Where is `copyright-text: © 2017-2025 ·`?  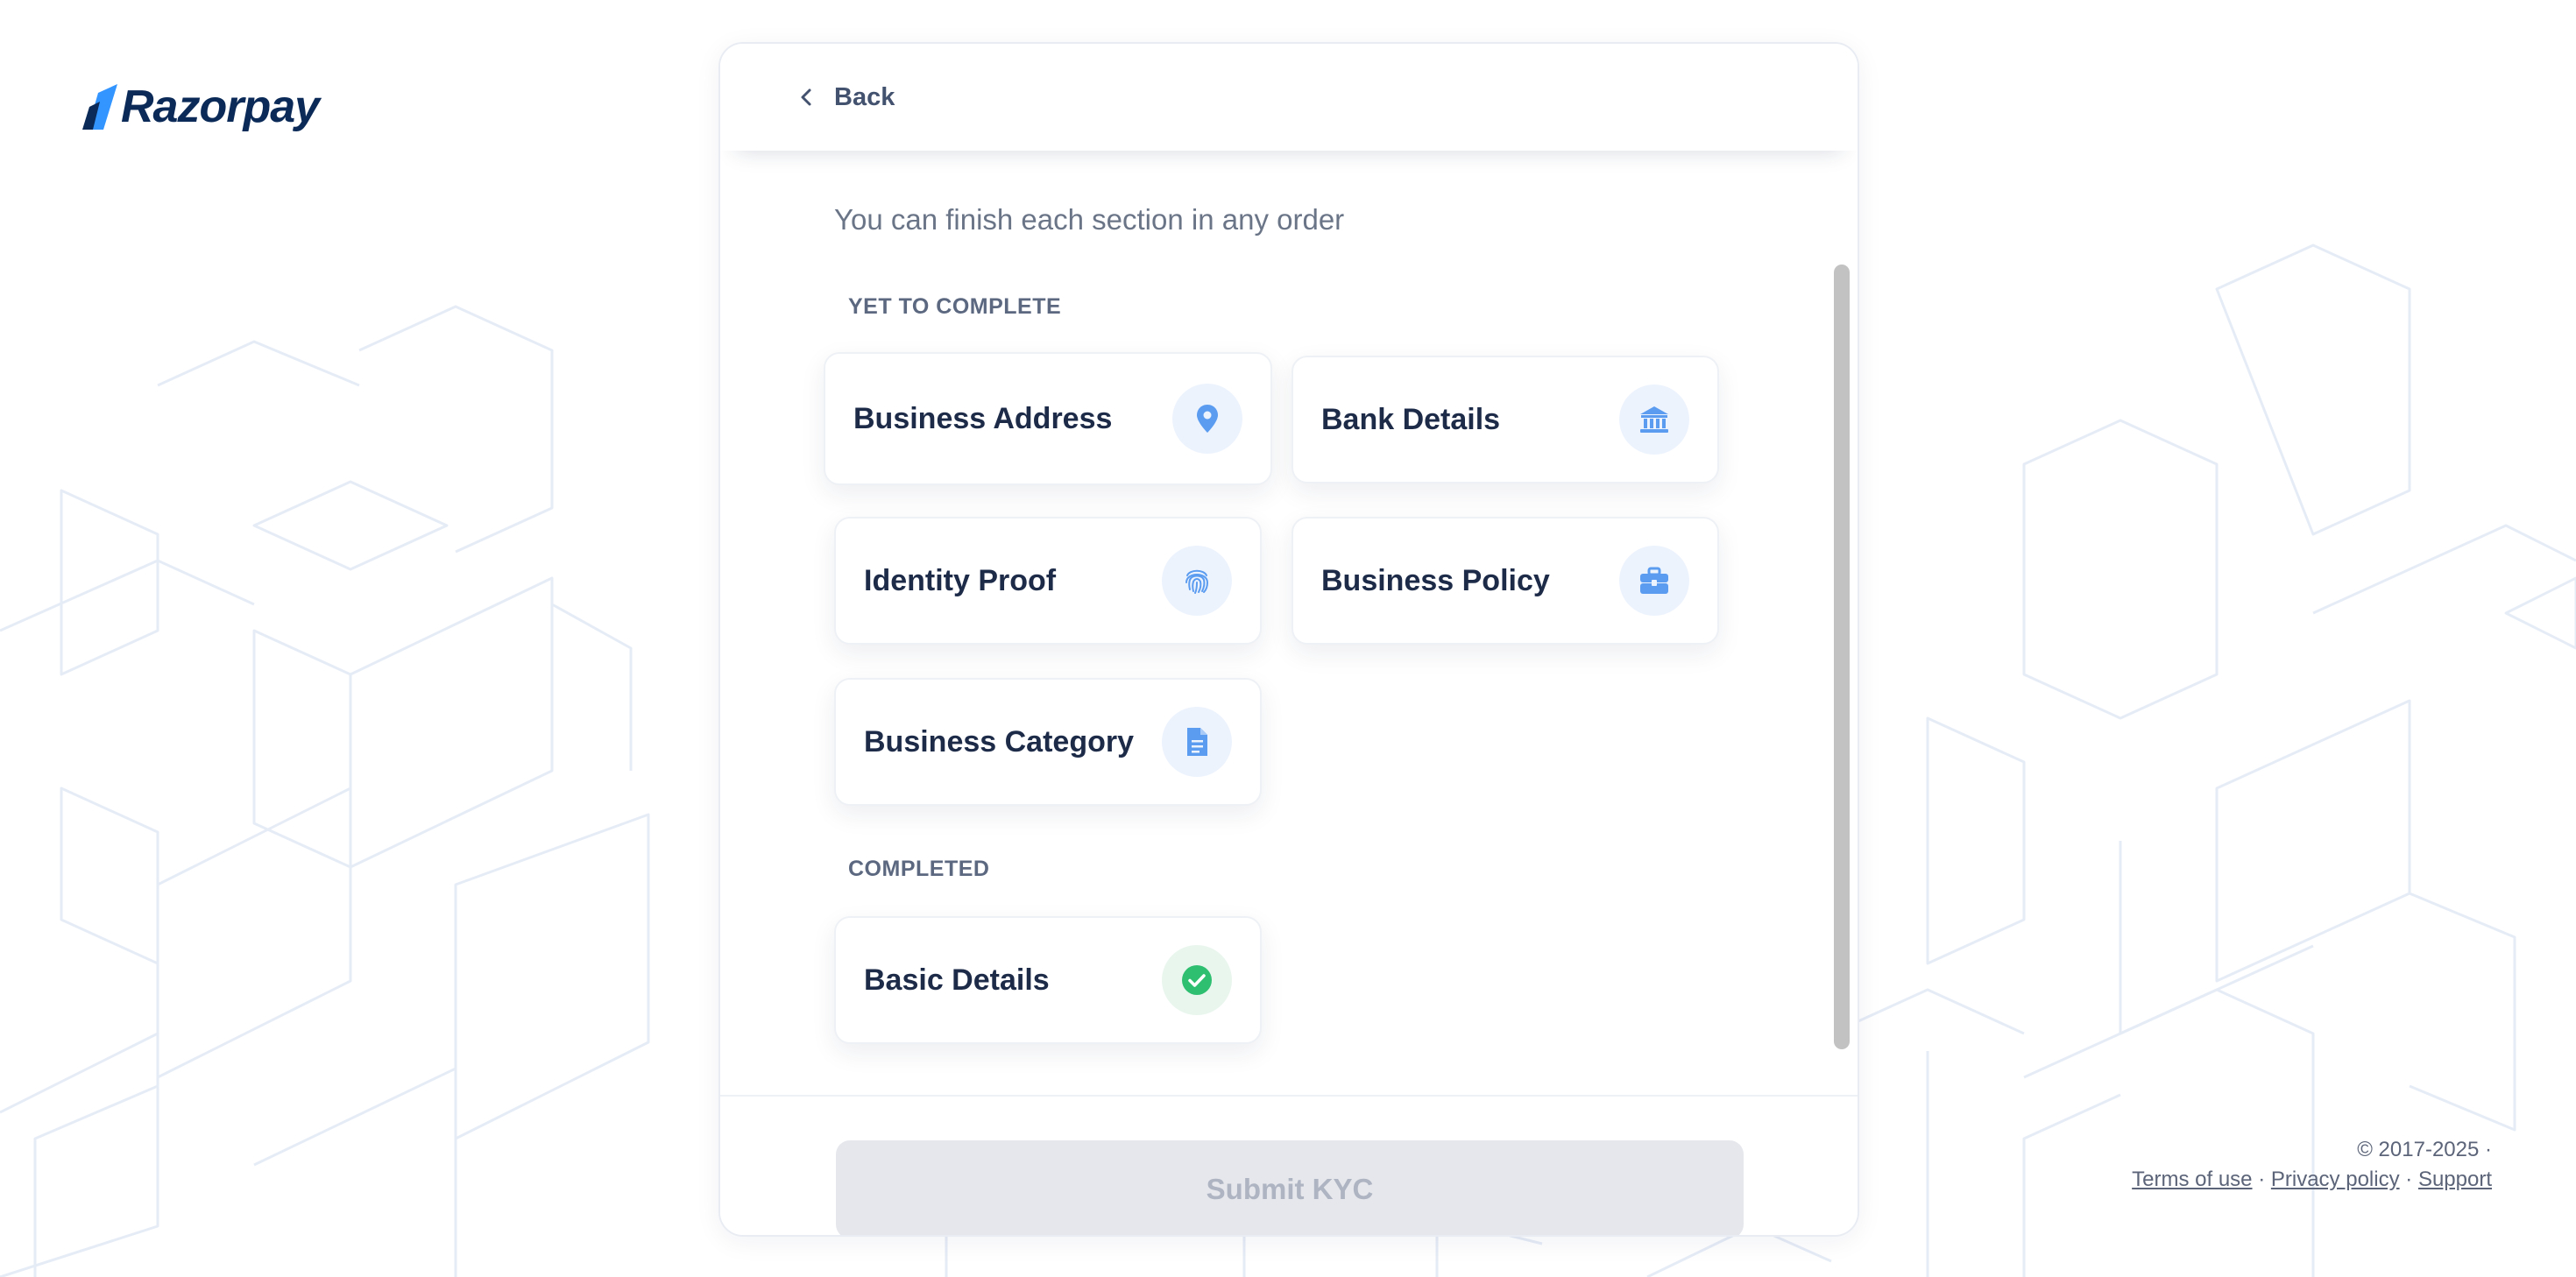
copyright-text: © 2017-2025 · is located at coordinates (2424, 1149).